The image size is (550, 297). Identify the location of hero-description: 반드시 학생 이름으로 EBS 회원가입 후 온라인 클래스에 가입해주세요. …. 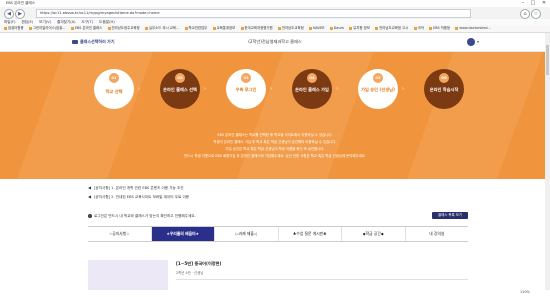
(275, 156).